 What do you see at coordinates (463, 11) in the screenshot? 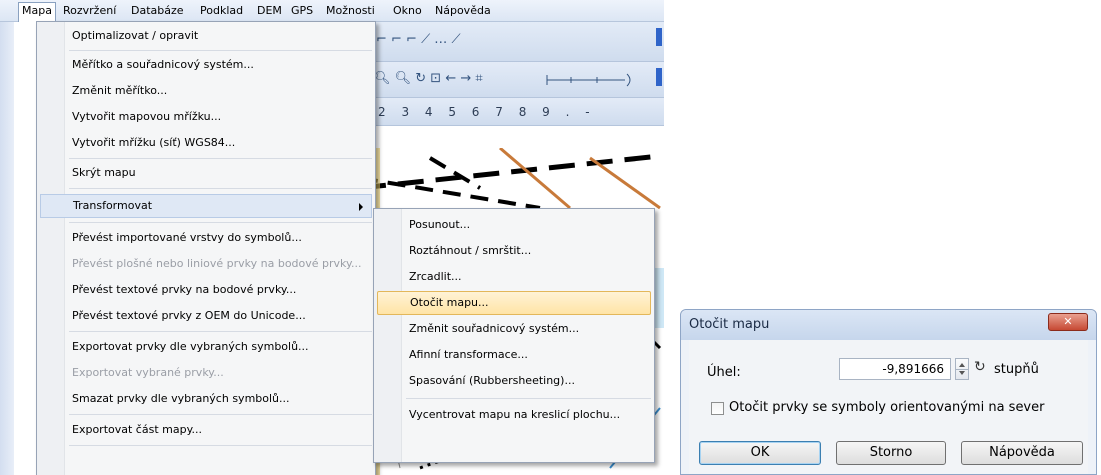
I see `menu-napoveda: Nápověda` at bounding box center [463, 11].